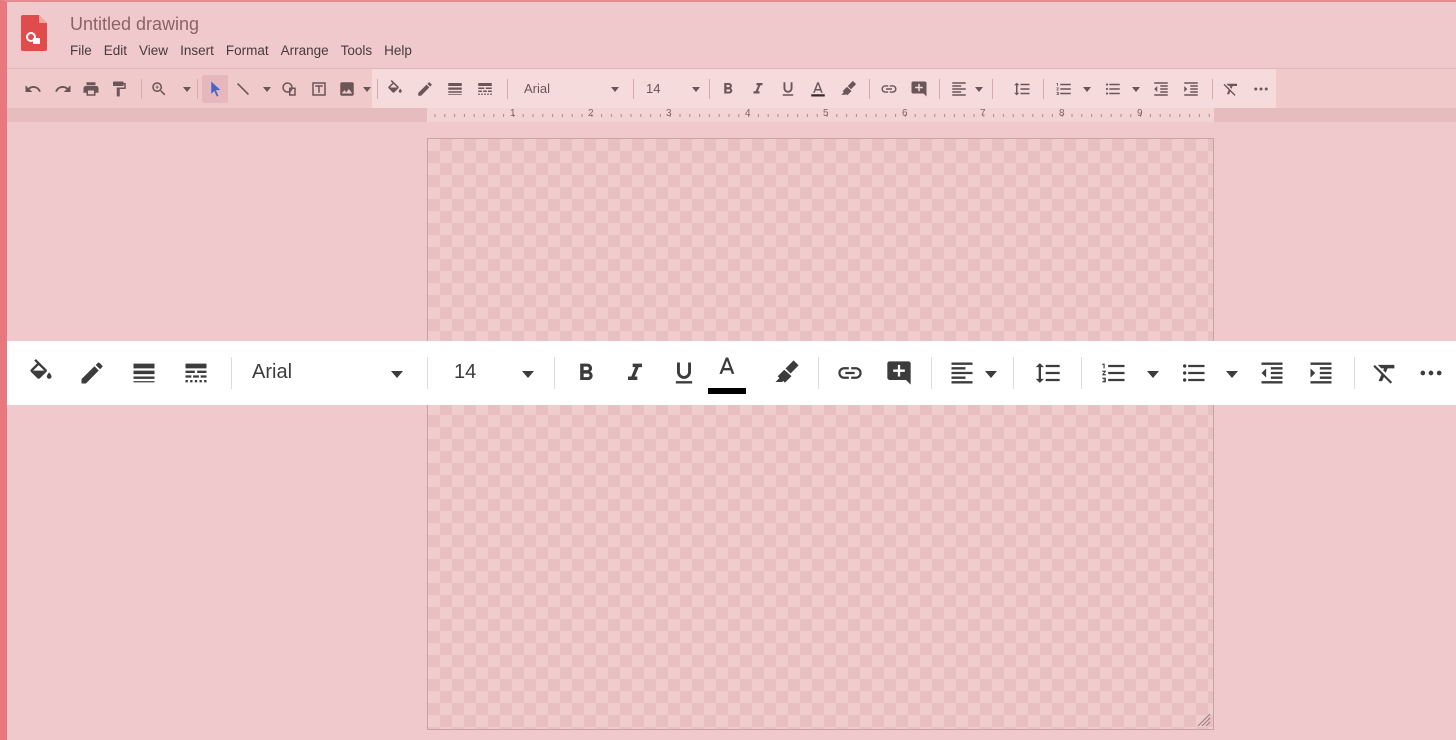  I want to click on main-toolbar: Arial 14, so click(731, 88).